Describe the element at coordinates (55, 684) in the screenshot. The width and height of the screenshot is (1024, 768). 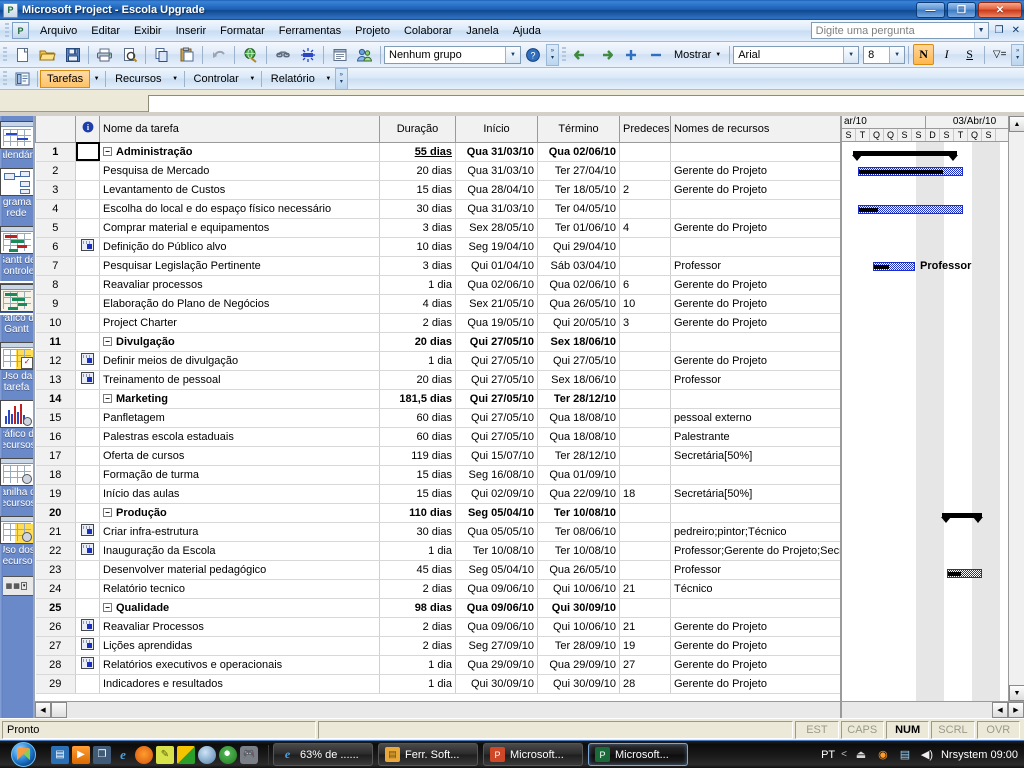
I see `row-id-cell: 29` at that location.